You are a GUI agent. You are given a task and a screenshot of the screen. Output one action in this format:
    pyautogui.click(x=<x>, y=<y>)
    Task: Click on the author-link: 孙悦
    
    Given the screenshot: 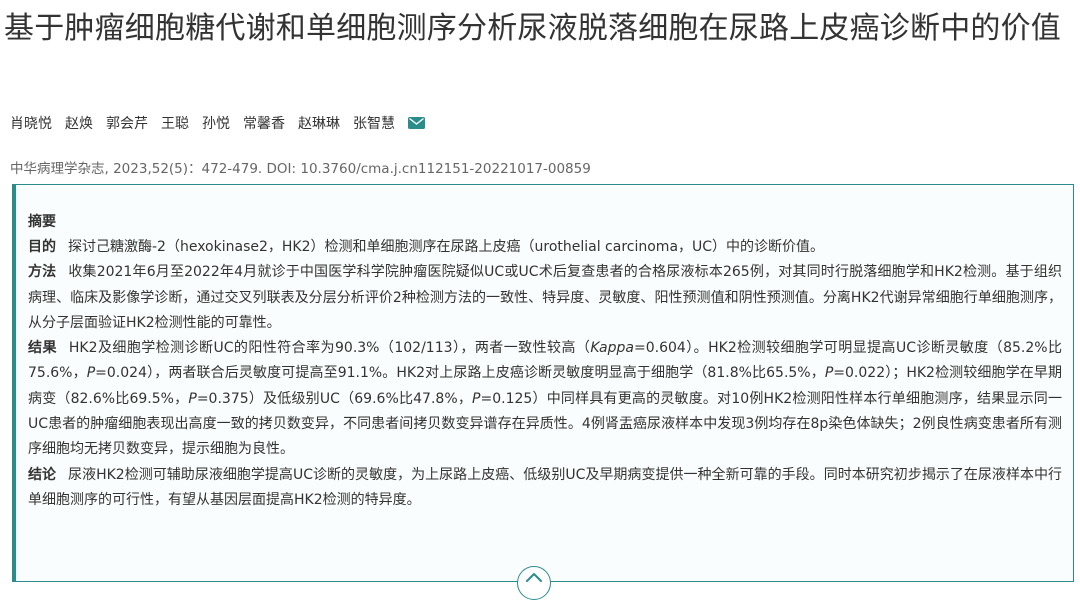 What is the action you would take?
    pyautogui.click(x=216, y=123)
    